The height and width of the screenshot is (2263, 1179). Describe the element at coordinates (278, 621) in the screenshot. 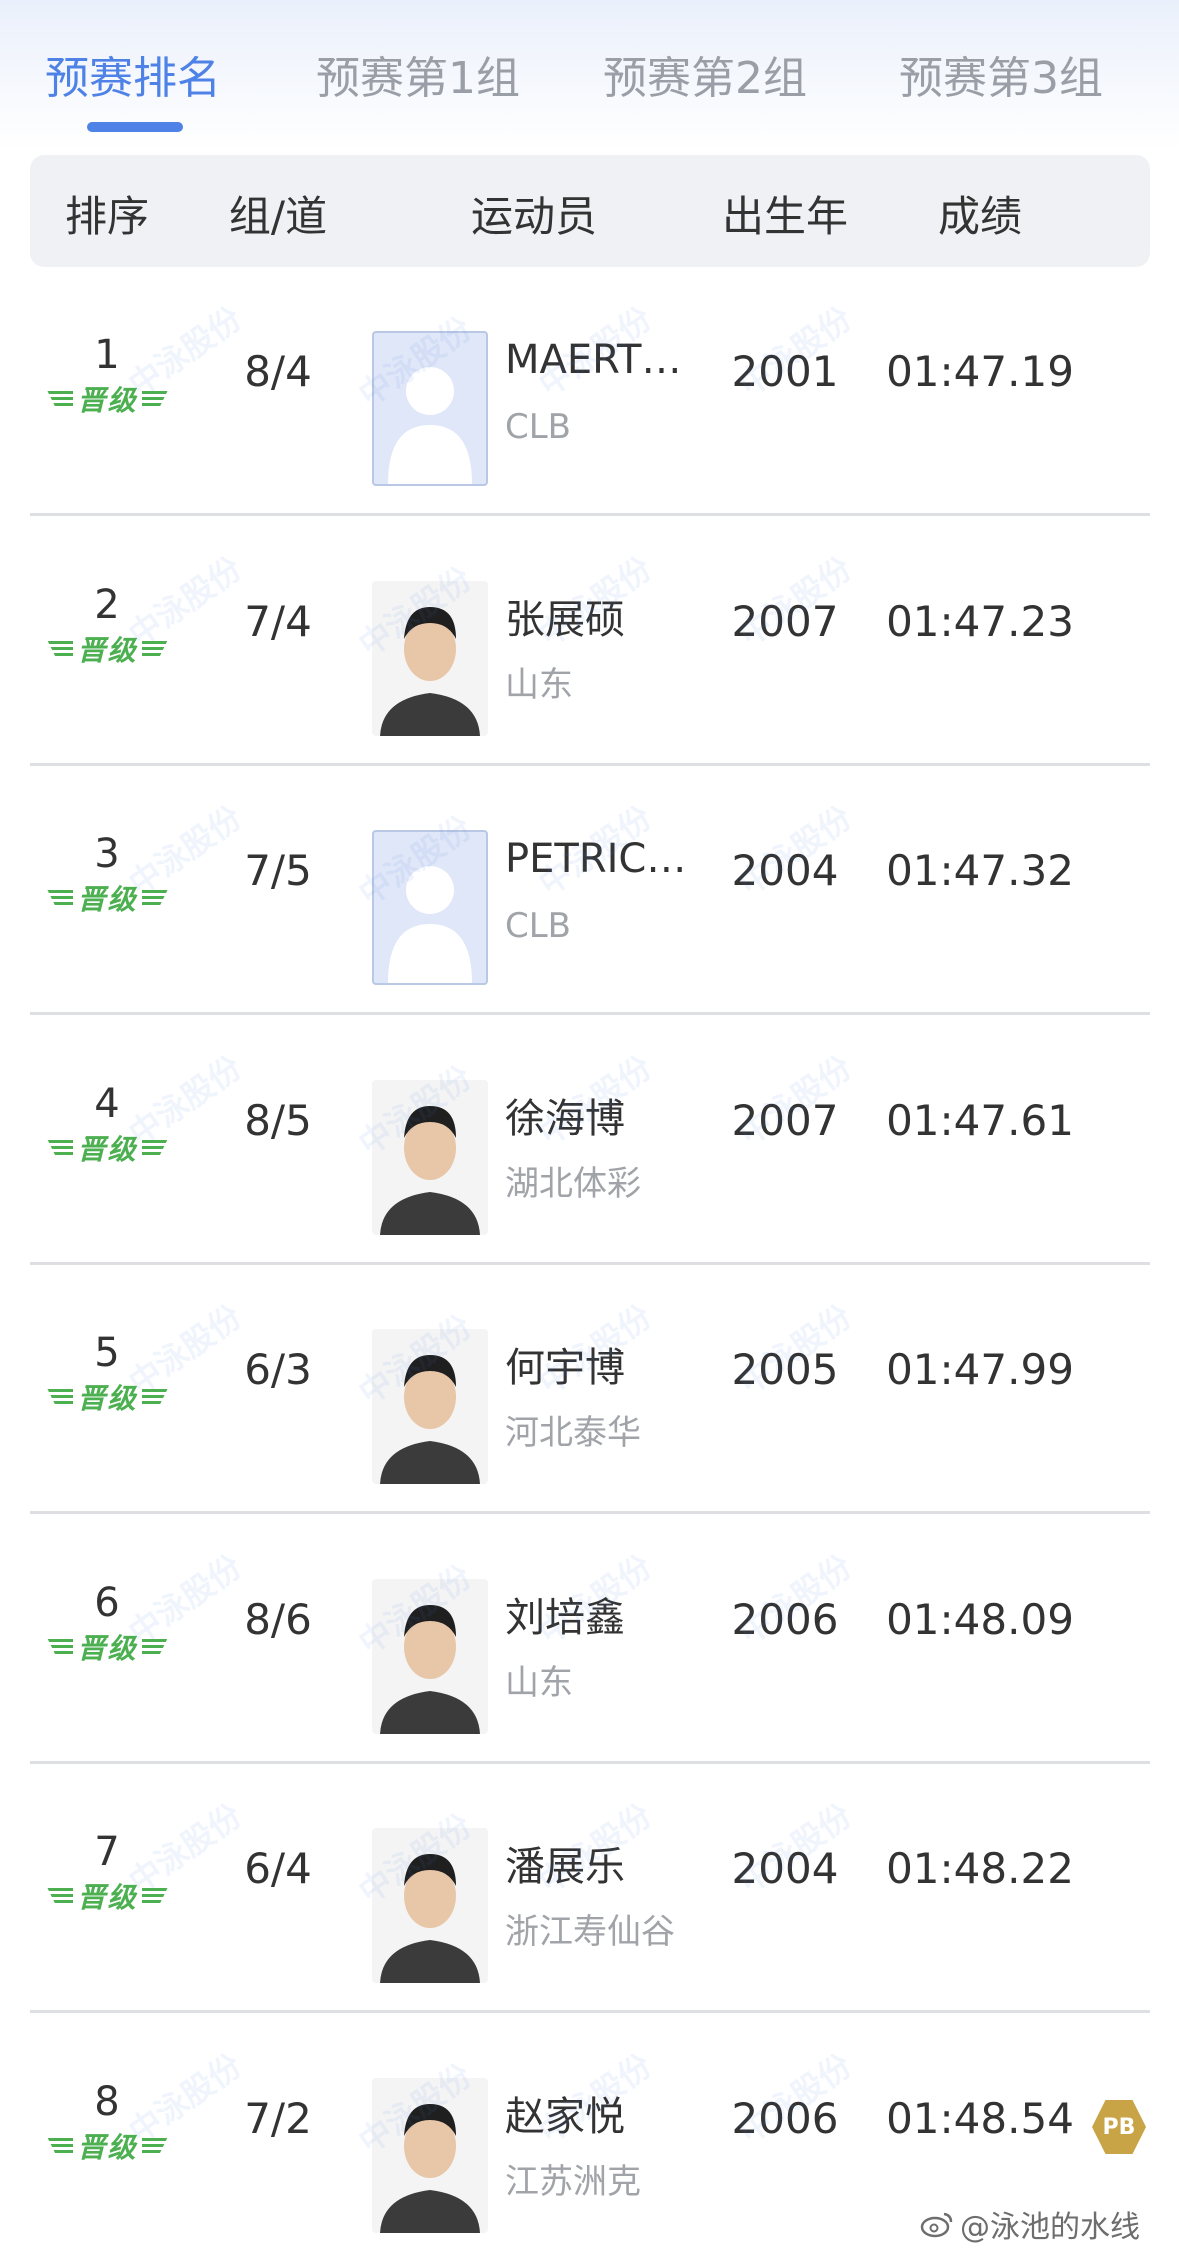

I see `heat-lane: 7/4` at that location.